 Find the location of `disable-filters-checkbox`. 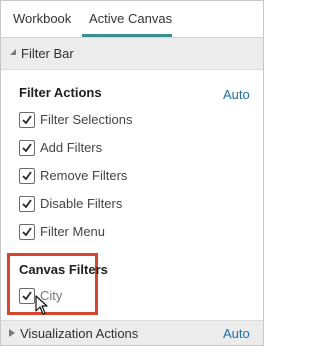

disable-filters-checkbox is located at coordinates (27, 204).